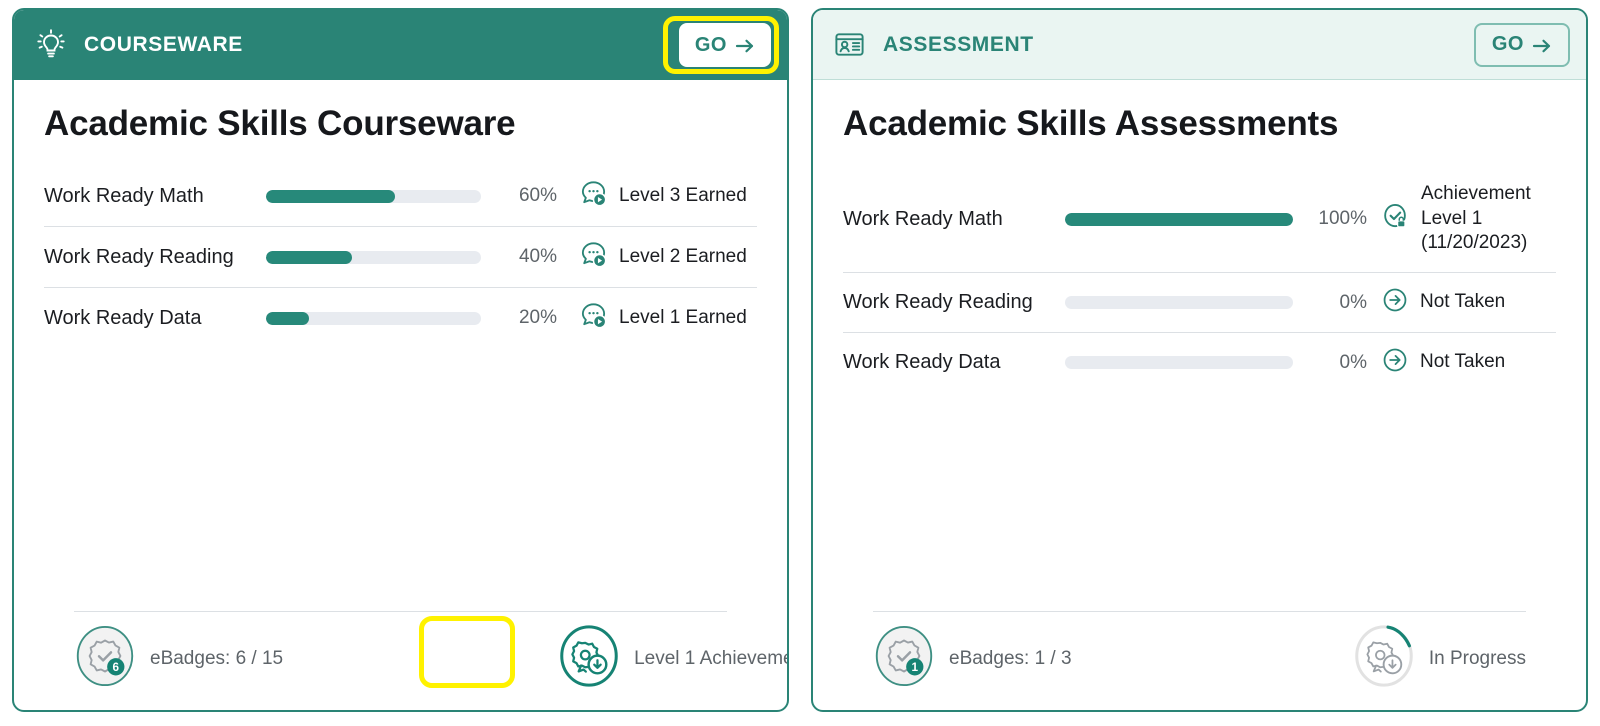 The height and width of the screenshot is (726, 1600). I want to click on assessment-card-footer: 1 eBadges: 1 / 3 In Progress, so click(1199, 660).